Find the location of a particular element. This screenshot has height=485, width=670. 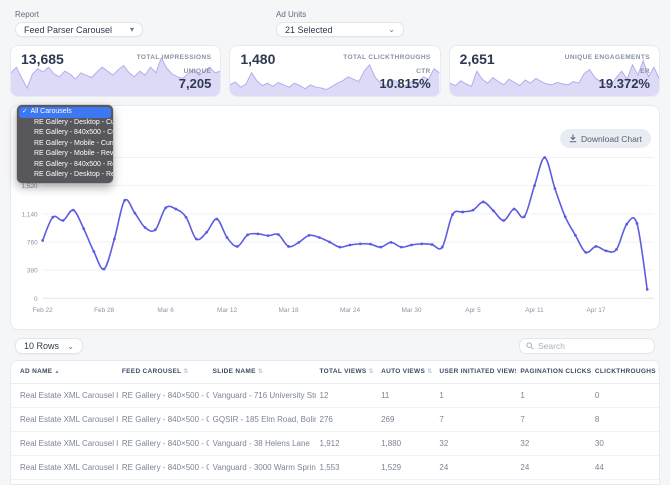

rows-per-page-value: 10 Rows is located at coordinates (42, 346).